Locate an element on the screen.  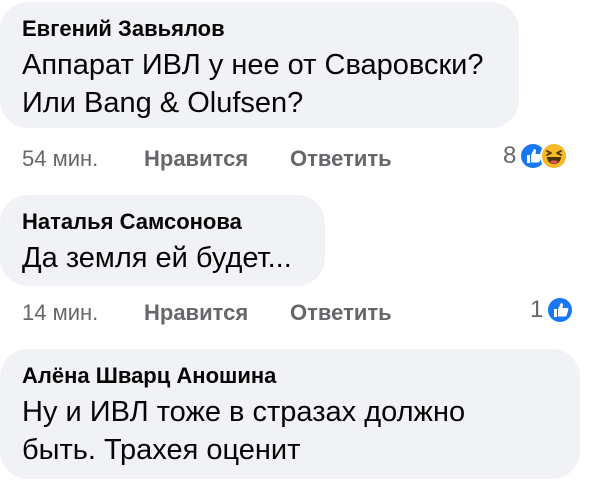
reaction-count: 8 is located at coordinates (510, 155).